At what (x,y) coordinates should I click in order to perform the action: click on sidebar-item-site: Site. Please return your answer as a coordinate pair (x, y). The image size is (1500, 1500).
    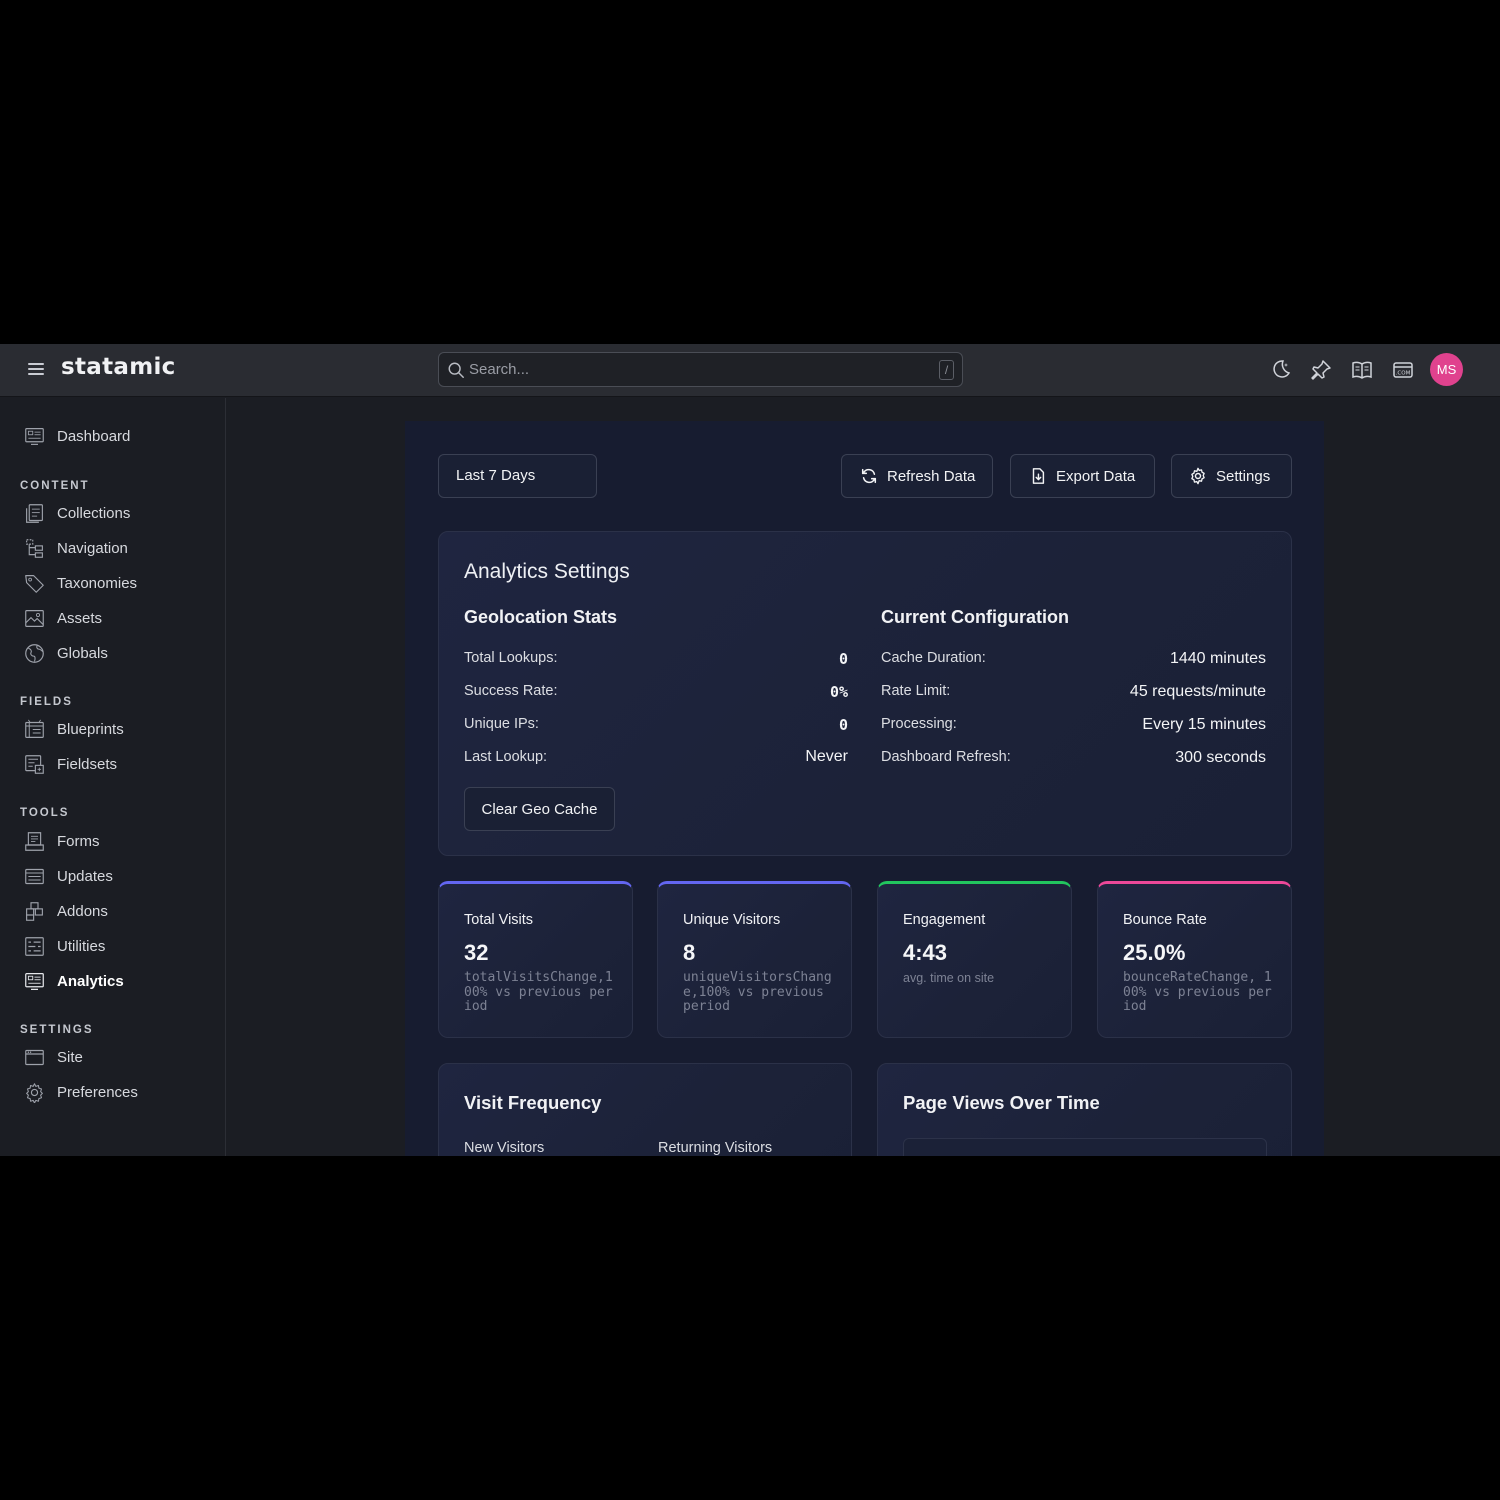
    Looking at the image, I should click on (53, 1057).